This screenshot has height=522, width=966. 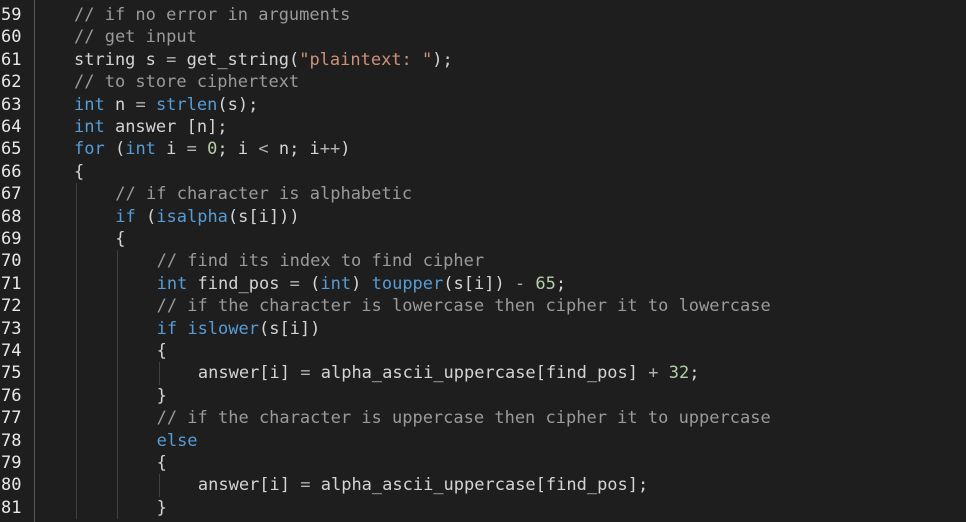 I want to click on code-line: 59 // if no error in arguments, so click(x=483, y=15).